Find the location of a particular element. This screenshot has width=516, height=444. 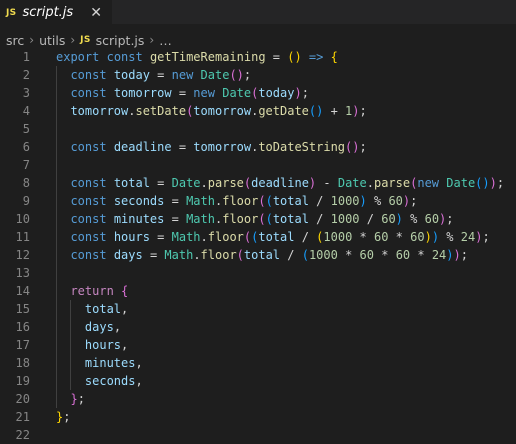

code-token: setDate is located at coordinates (160, 111).